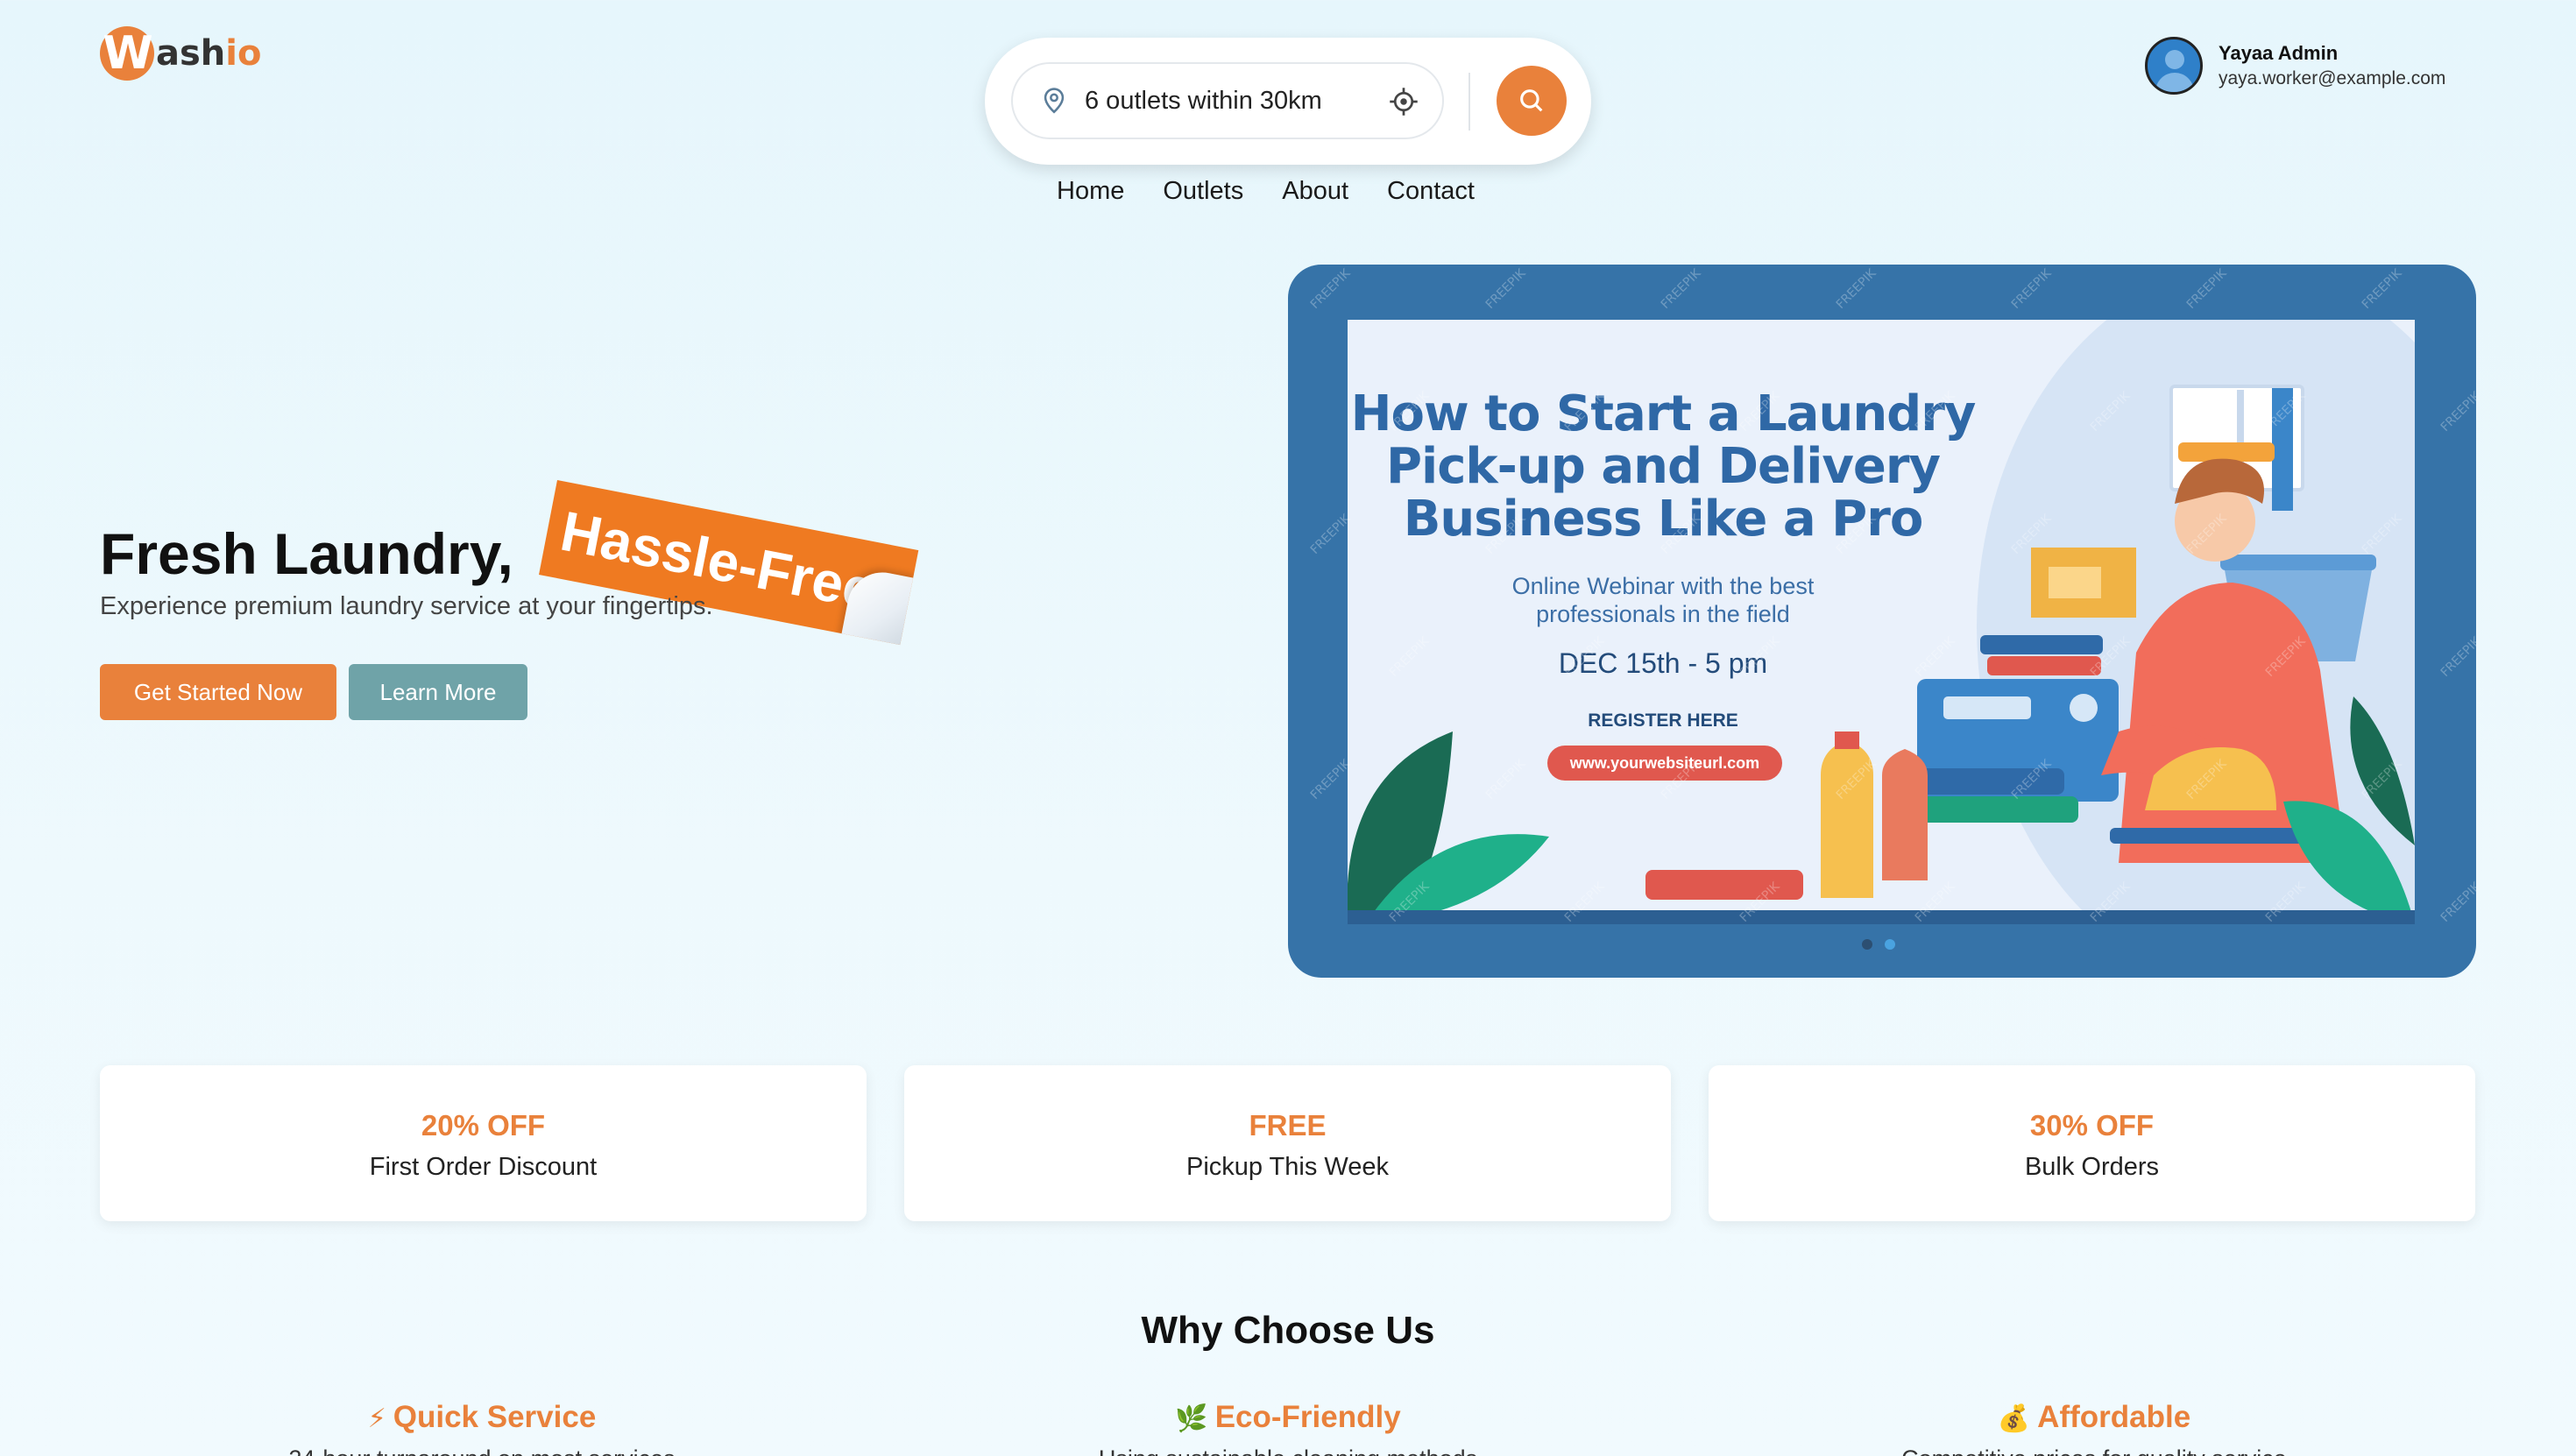 Image resolution: width=2576 pixels, height=1456 pixels. Describe the element at coordinates (1663, 720) in the screenshot. I see `register-label: REGISTER HERE` at that location.